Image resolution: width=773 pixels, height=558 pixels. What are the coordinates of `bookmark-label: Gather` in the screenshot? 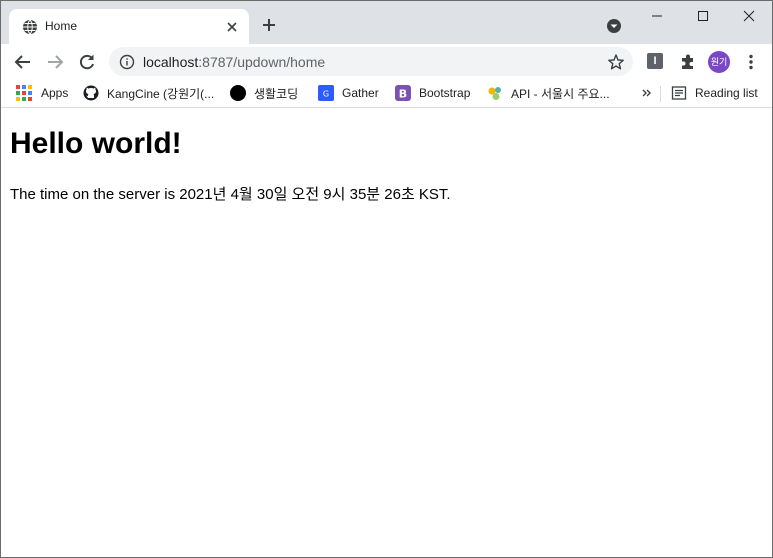 It's located at (360, 93).